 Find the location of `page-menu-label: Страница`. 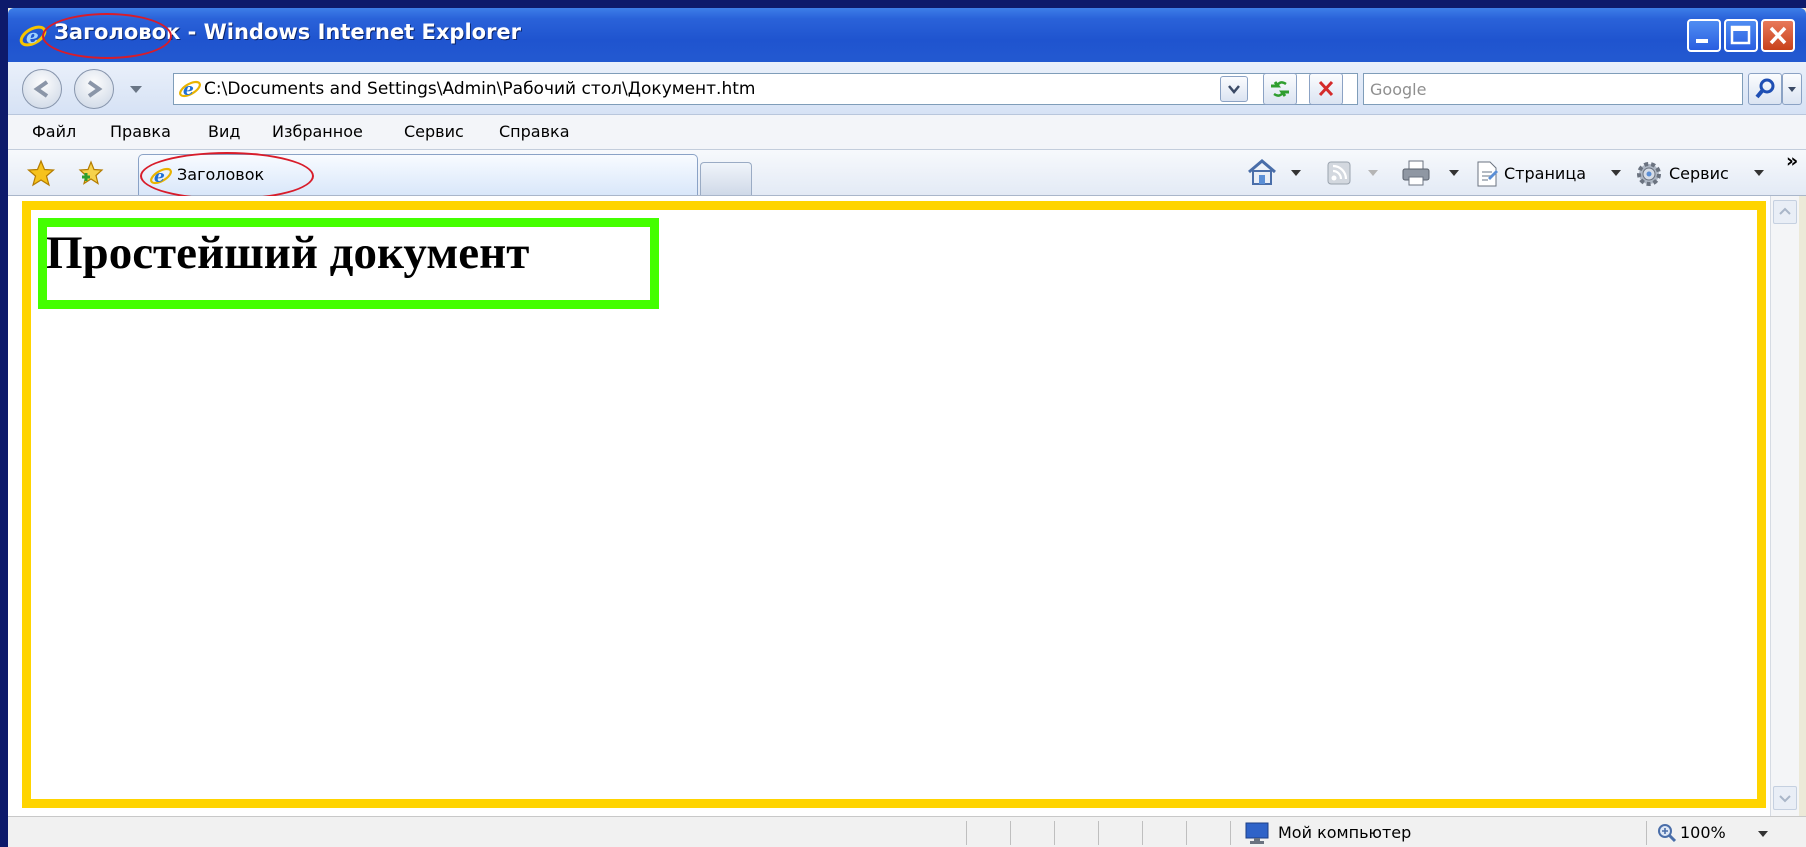

page-menu-label: Страница is located at coordinates (1545, 173).